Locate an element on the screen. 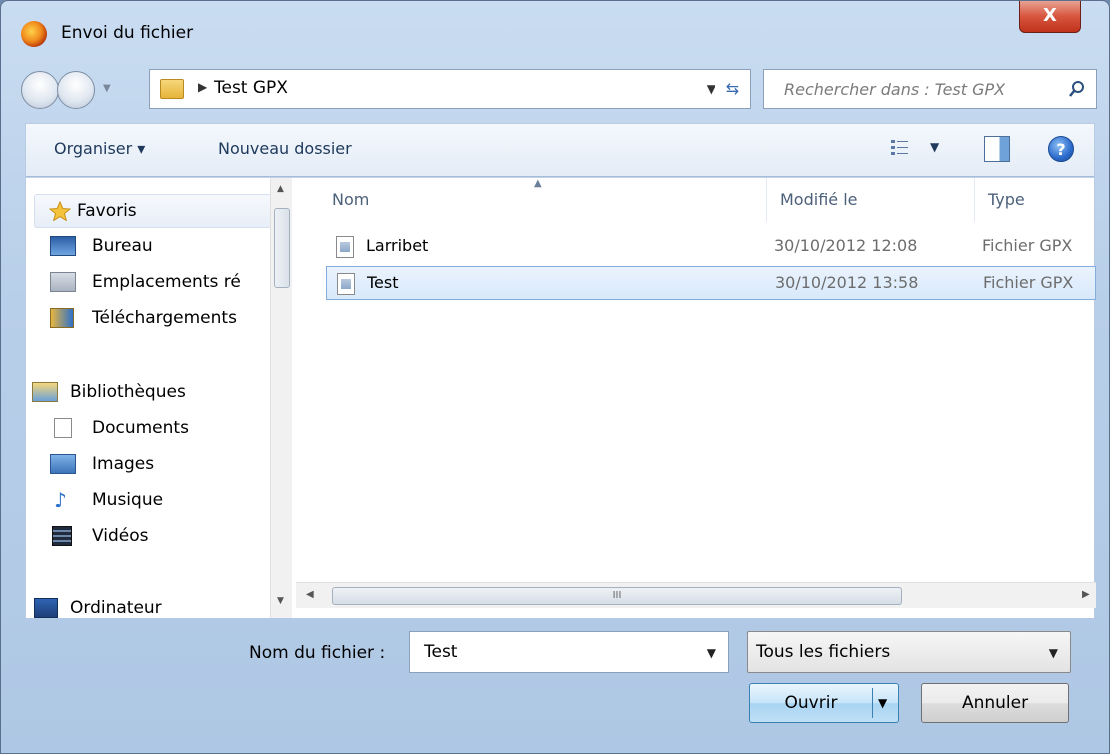 Image resolution: width=1110 pixels, height=754 pixels. documents-icon is located at coordinates (63, 428).